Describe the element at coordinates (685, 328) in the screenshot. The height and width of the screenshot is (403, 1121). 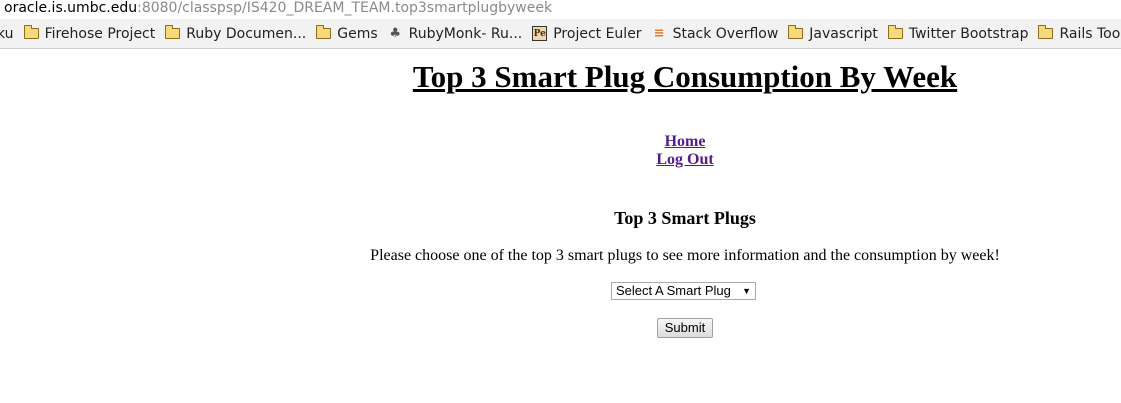
I see `submit-button: Submit` at that location.